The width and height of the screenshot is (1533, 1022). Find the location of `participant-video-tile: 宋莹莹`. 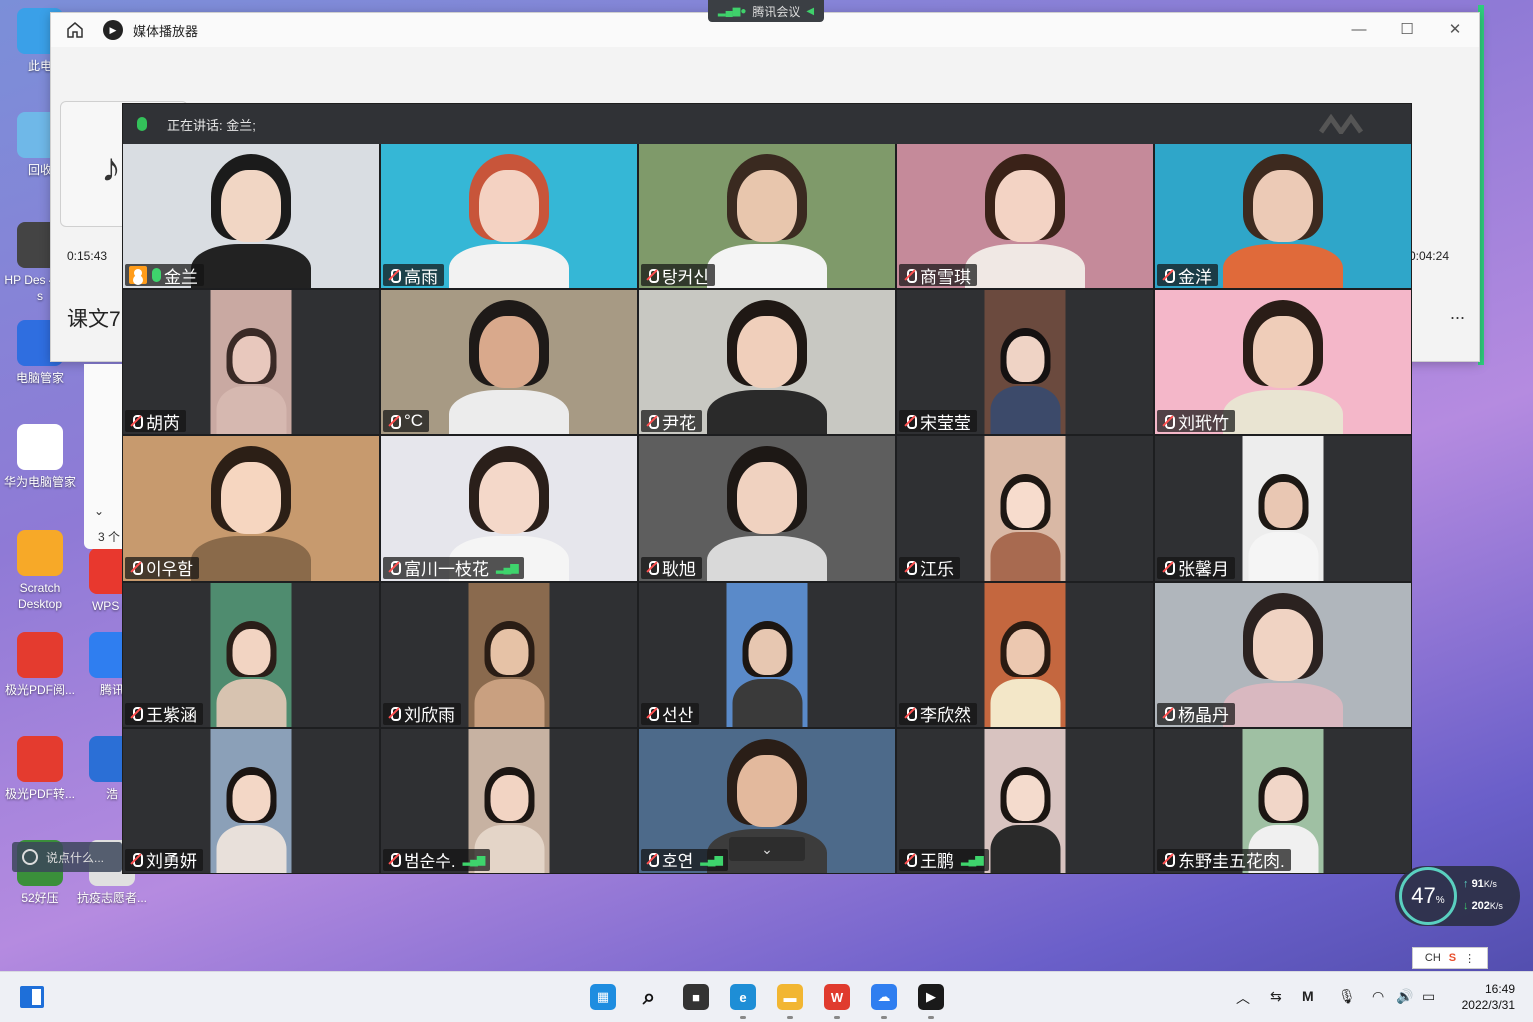

participant-video-tile: 宋莹莹 is located at coordinates (1025, 362).